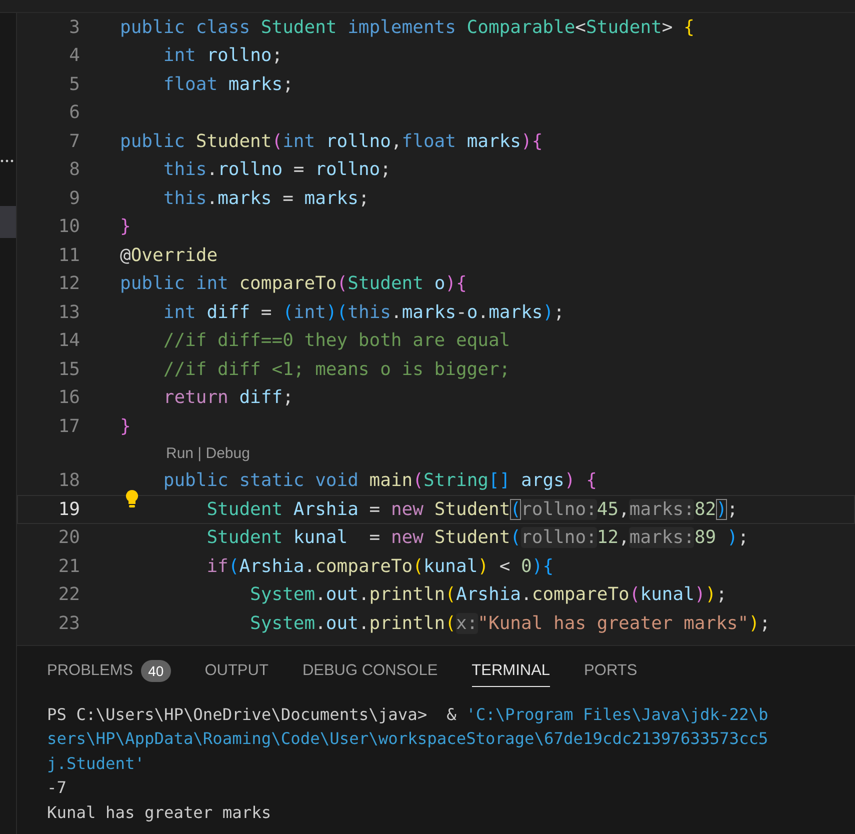 This screenshot has width=855, height=834. Describe the element at coordinates (236, 671) in the screenshot. I see `panel-tab: OUTPUT` at that location.